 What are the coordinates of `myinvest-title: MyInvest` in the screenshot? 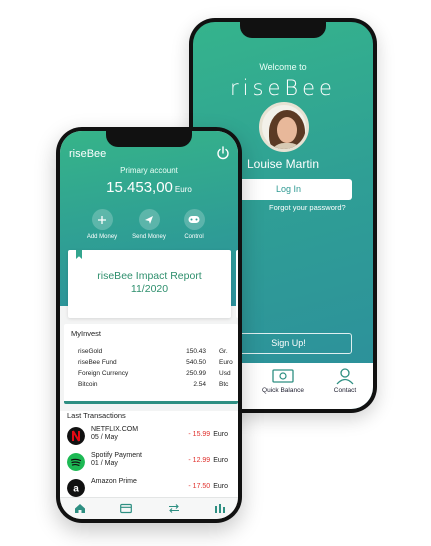 It's located at (86, 333).